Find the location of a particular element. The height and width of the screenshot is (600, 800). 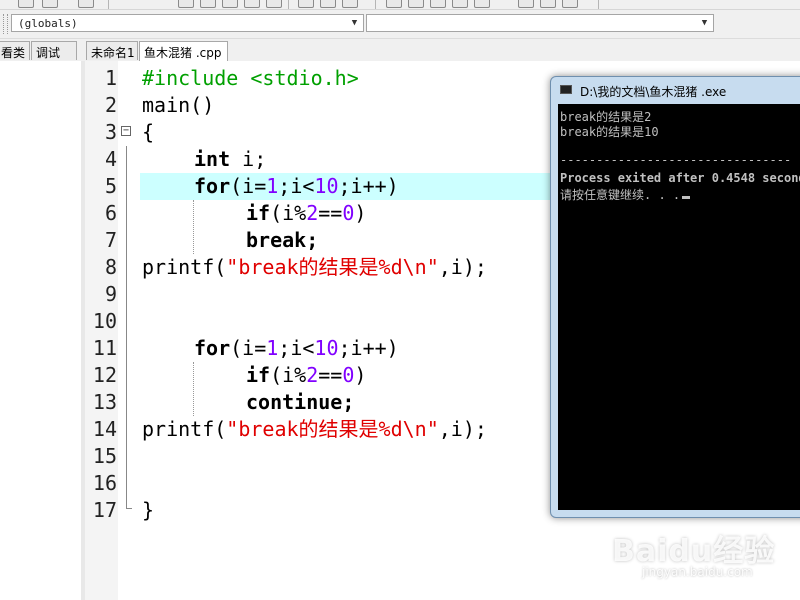

fold-toggle: − is located at coordinates (126, 131).